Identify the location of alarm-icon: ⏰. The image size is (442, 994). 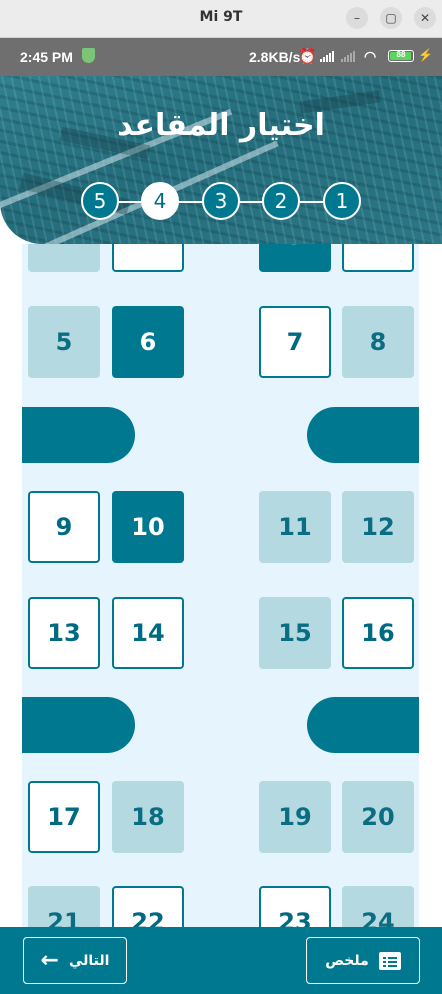
(307, 56).